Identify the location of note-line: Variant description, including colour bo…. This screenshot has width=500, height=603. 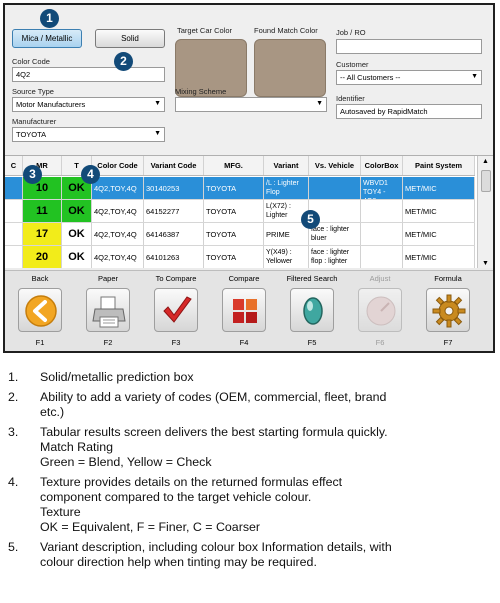
(216, 547).